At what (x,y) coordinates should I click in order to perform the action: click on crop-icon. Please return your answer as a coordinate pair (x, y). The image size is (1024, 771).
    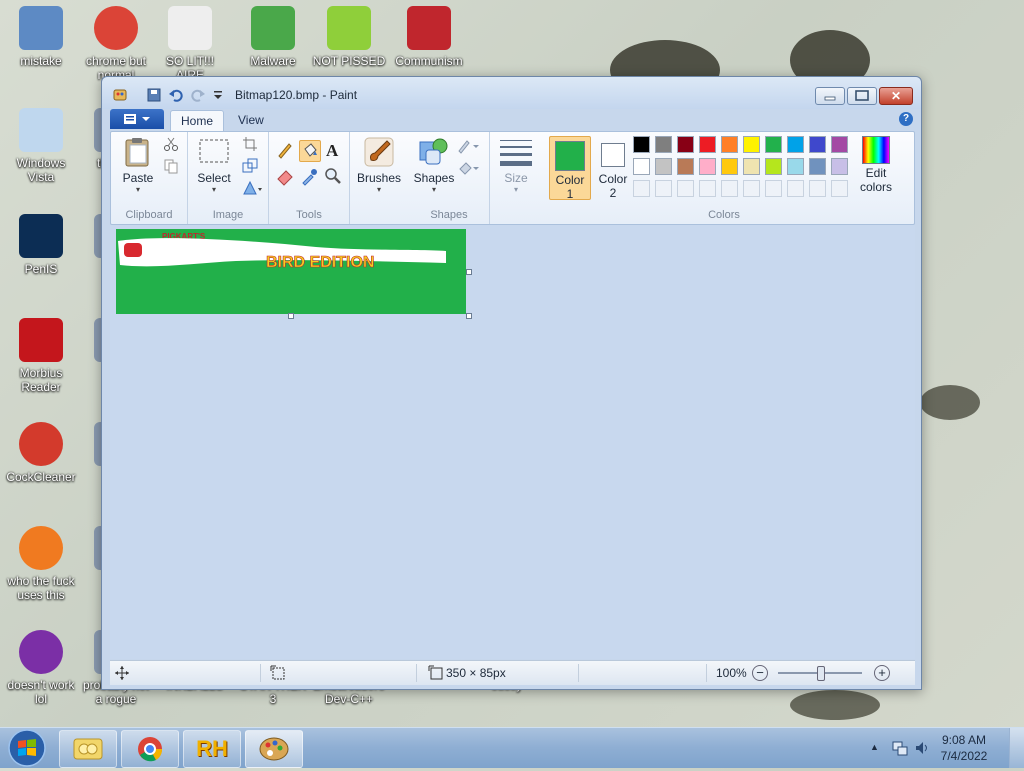
    Looking at the image, I should click on (250, 144).